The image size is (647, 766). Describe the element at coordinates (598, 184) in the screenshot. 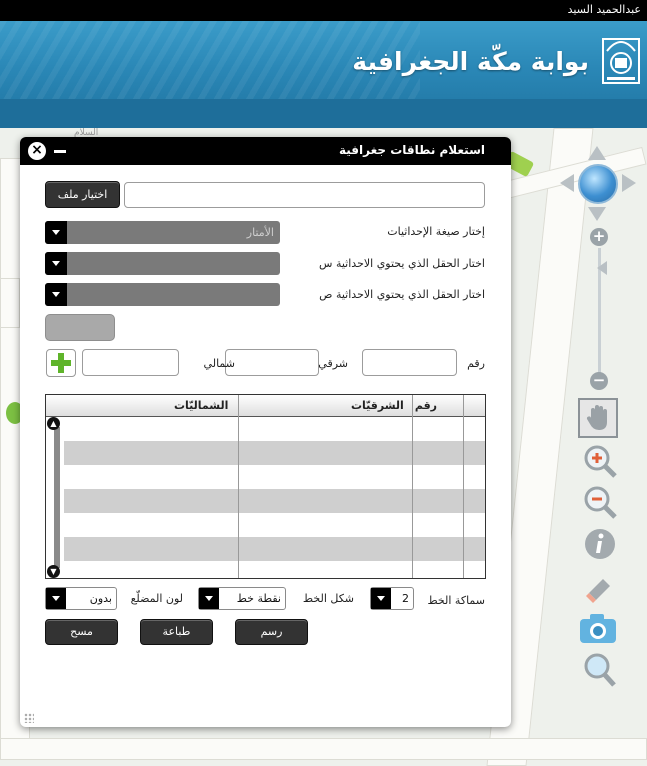

I see `globe-icon` at that location.